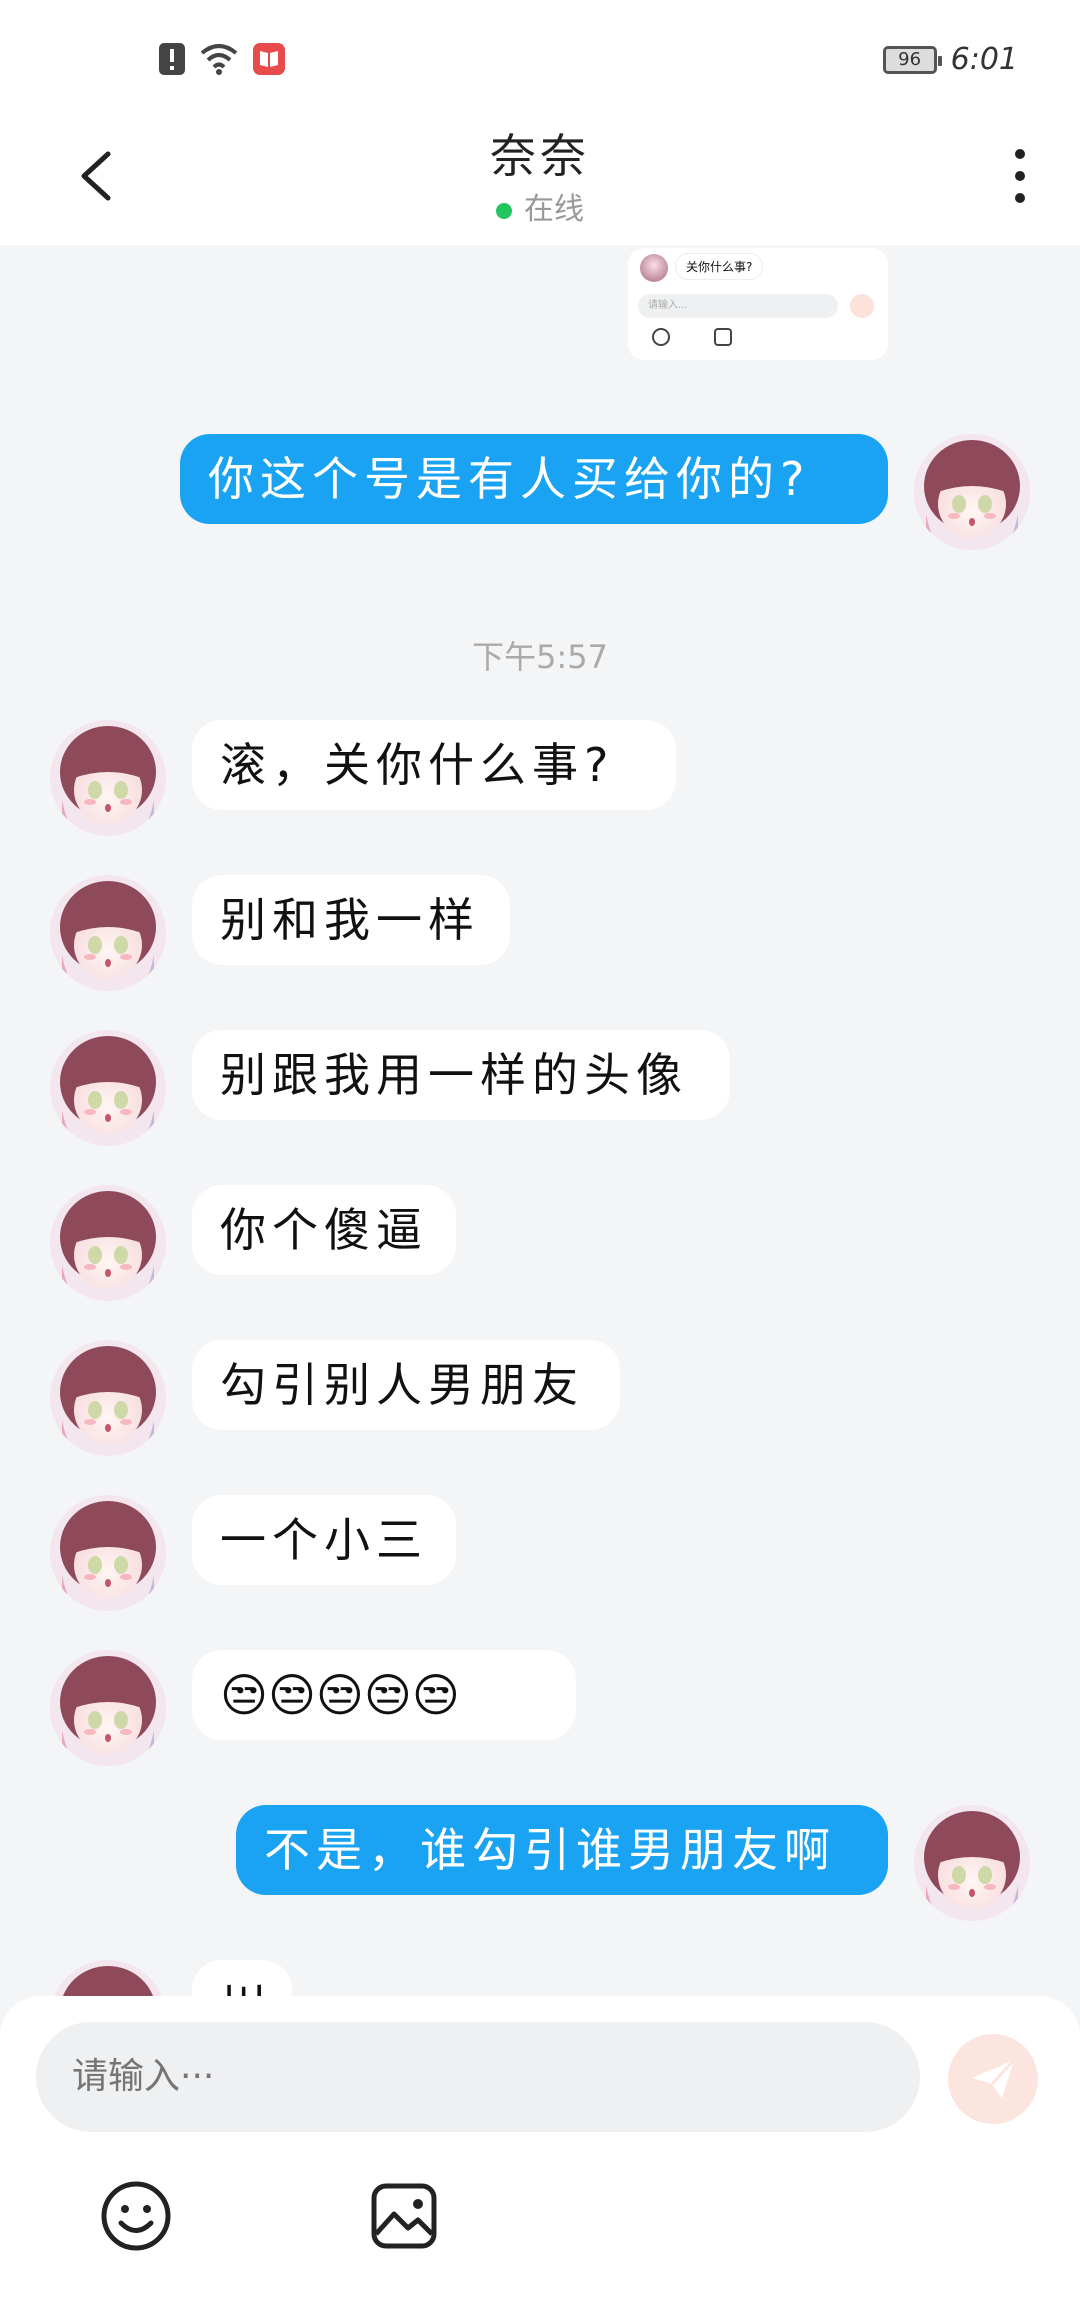  What do you see at coordinates (554, 209) in the screenshot?
I see `online-status-label: 在线` at bounding box center [554, 209].